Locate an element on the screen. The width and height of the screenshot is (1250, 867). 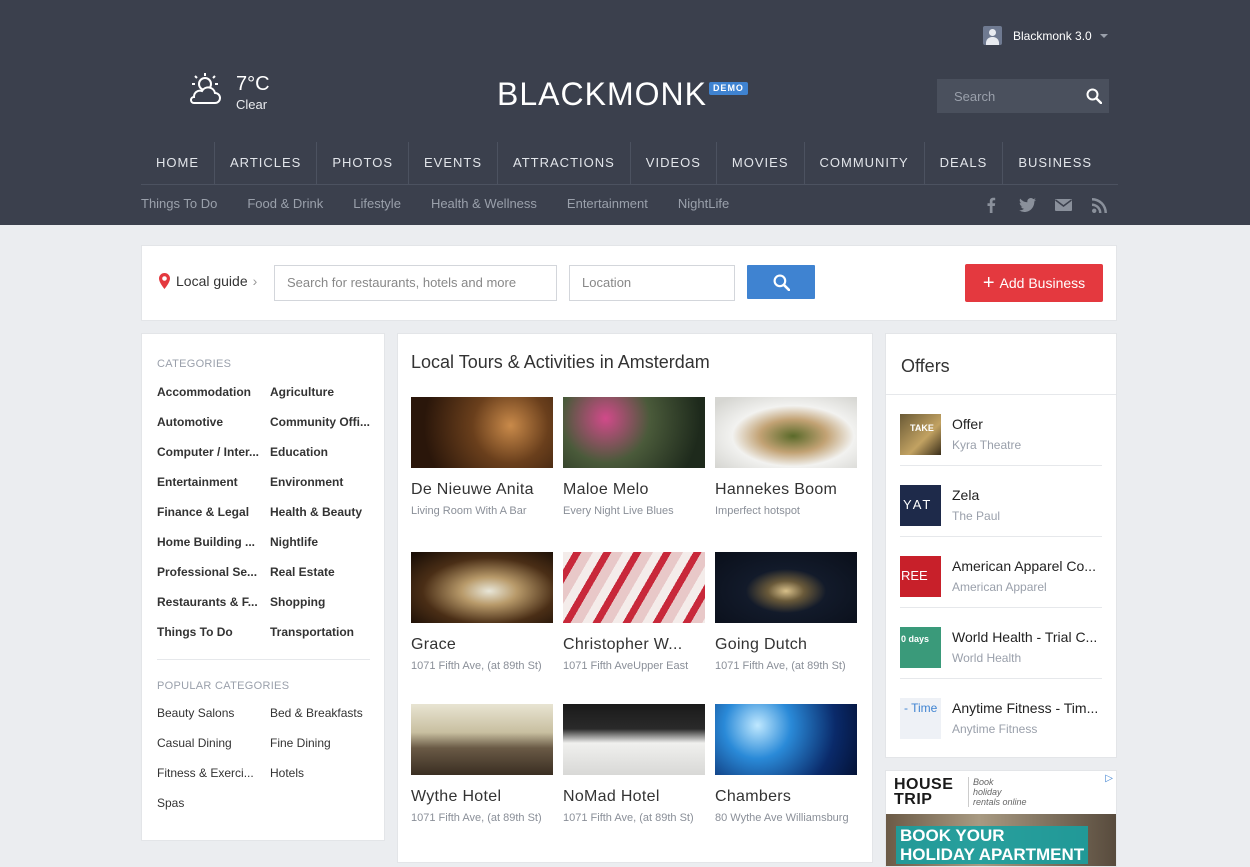
offer-title: Zela is located at coordinates (966, 495).